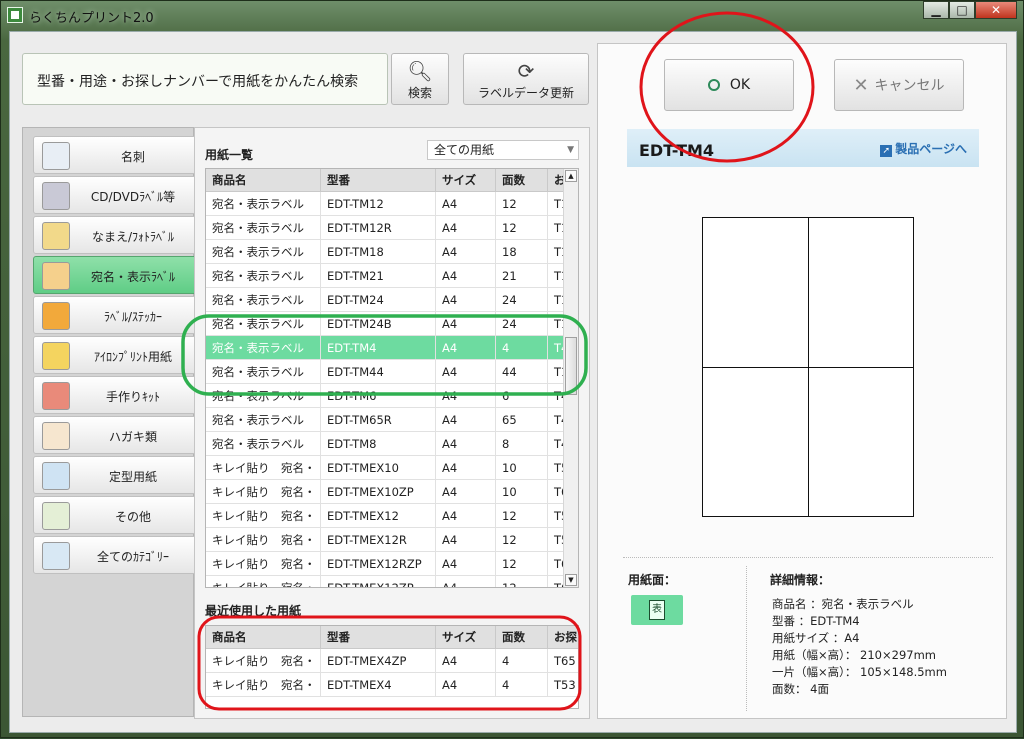 This screenshot has width=1024, height=739. Describe the element at coordinates (571, 176) in the screenshot. I see `scroll-up-icon: ▲` at that location.